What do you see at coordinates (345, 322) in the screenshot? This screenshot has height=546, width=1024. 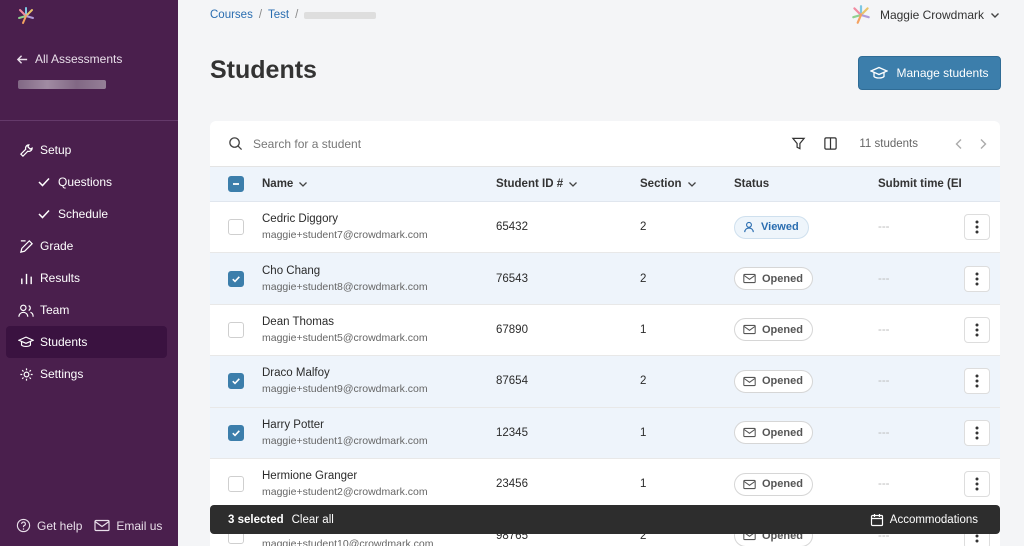 I see `student-name: Dean Thomas` at bounding box center [345, 322].